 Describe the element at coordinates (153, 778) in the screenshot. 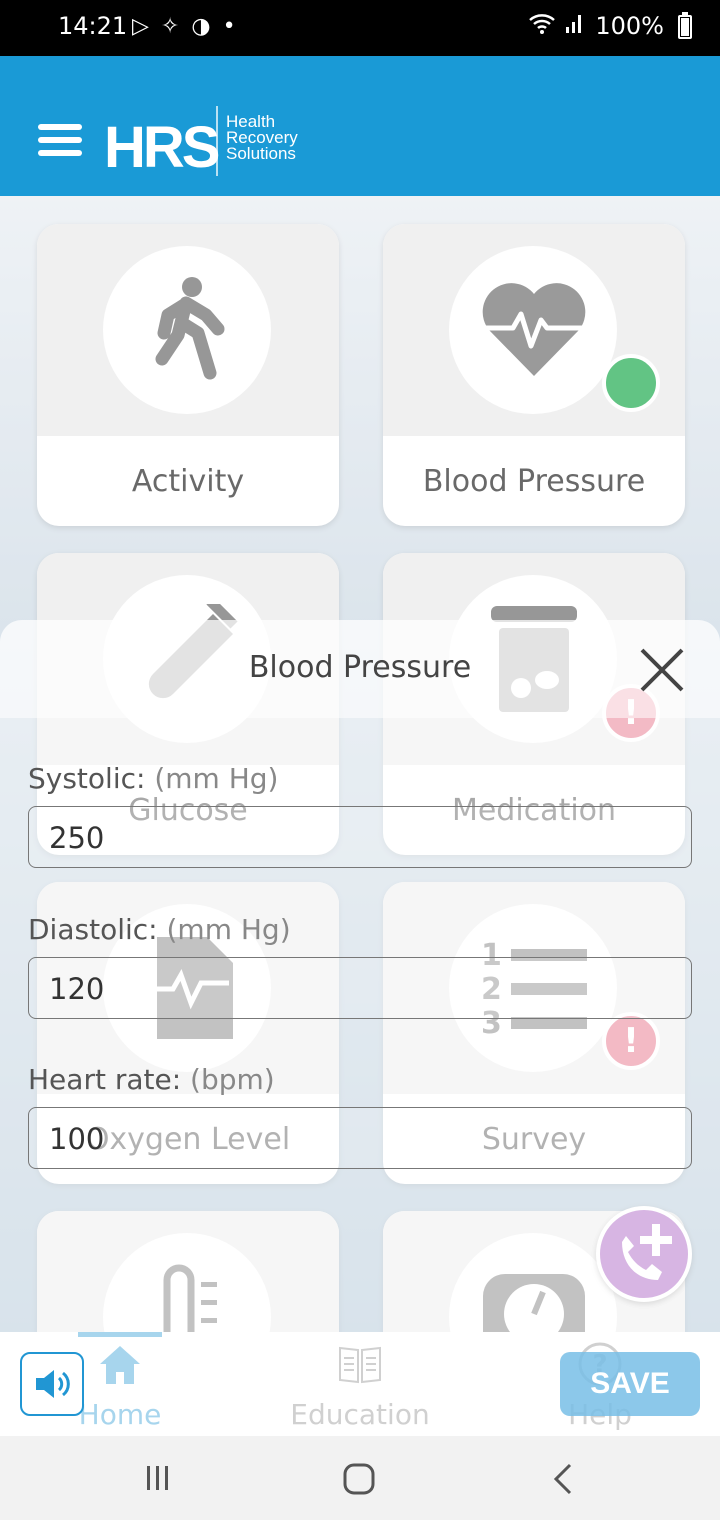

I see `systolic-label: Systolic: (mm Hg)` at that location.